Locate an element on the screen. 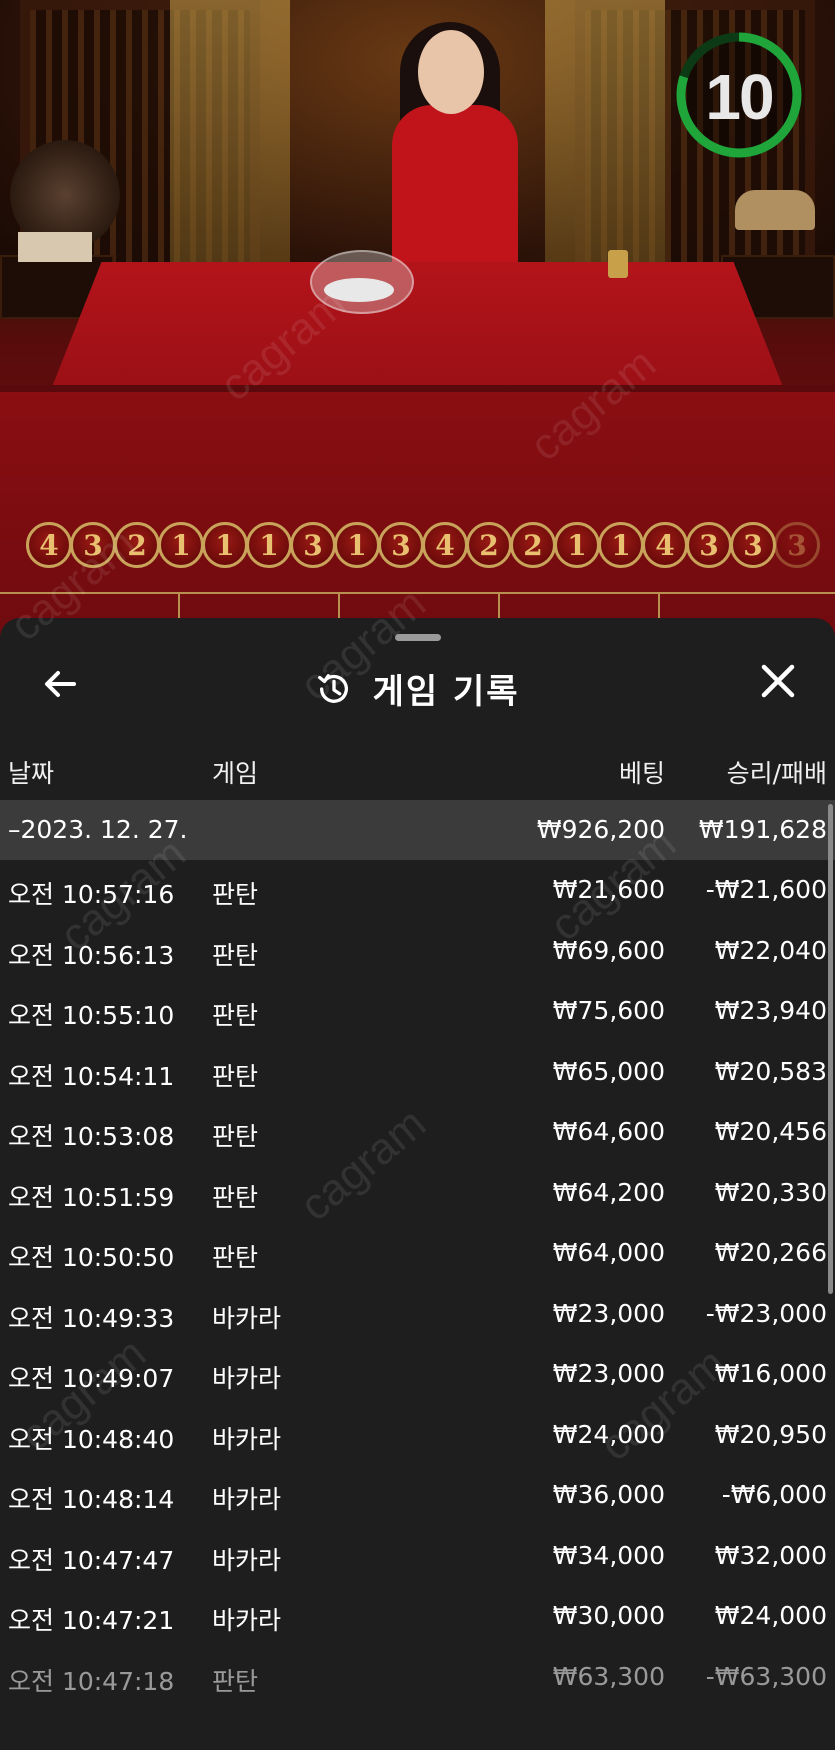 The width and height of the screenshot is (835, 1750). history-row: 오전 10:57:16 판탄 ₩21,600 -₩21,600 is located at coordinates (417, 890).